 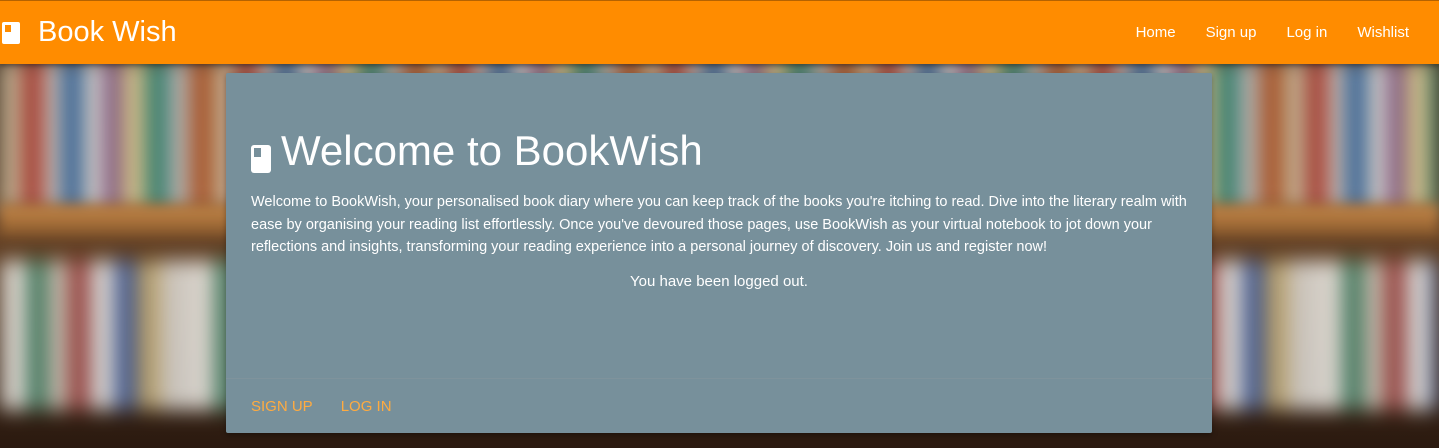 I want to click on brand-logo-link: Book Wish, so click(x=88, y=33).